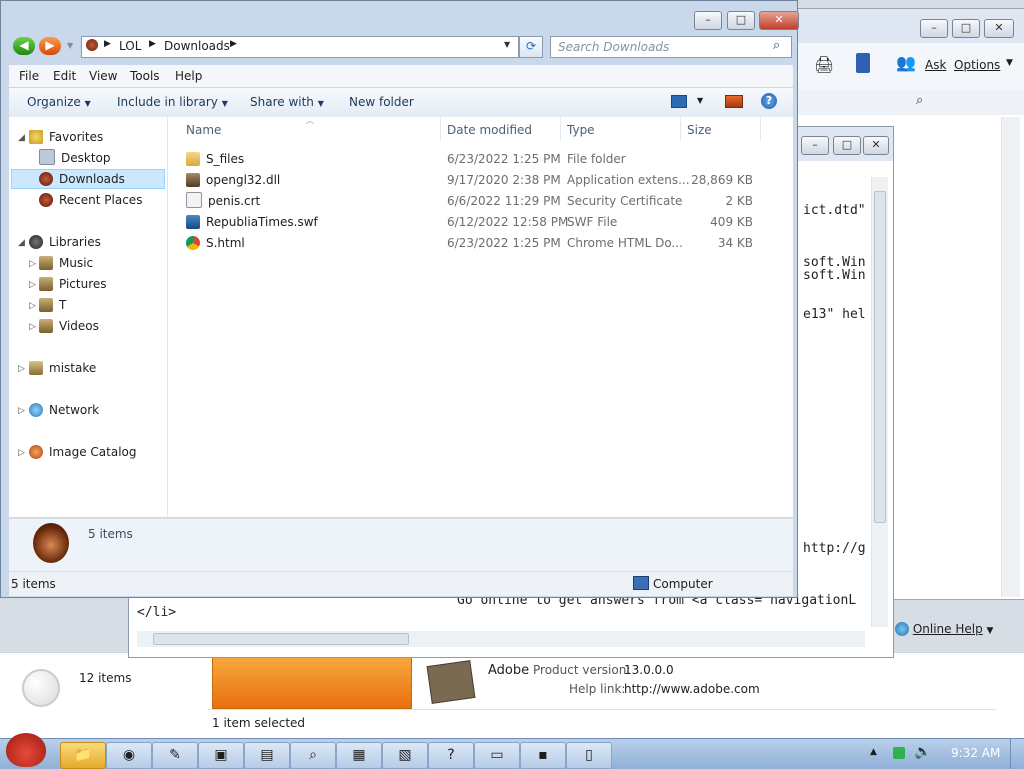 This screenshot has width=1024, height=769. Describe the element at coordinates (90, 200) in the screenshot. I see `nav-recent-places: Recent Places` at that location.